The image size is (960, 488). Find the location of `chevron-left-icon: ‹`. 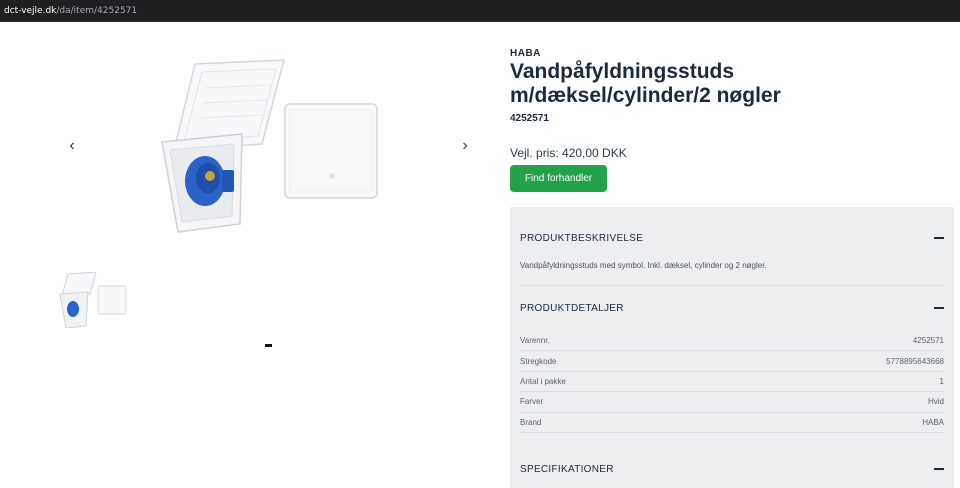

chevron-left-icon: ‹ is located at coordinates (72, 146).